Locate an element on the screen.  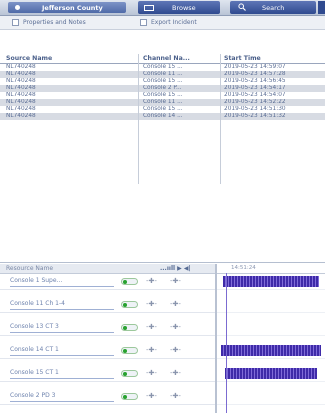
search-tab: Search is located at coordinates (273, 7).